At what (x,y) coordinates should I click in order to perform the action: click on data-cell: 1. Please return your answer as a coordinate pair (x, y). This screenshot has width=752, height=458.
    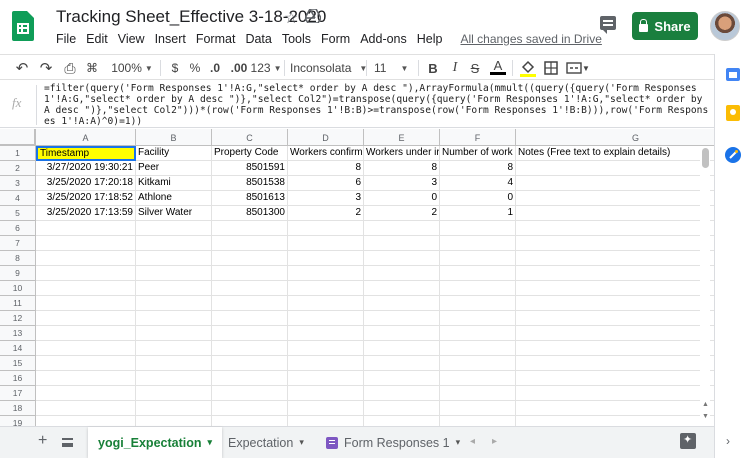
    Looking at the image, I should click on (478, 213).